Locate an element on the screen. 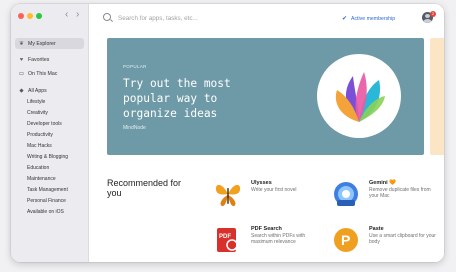 This screenshot has width=456, height=272. sidebar-item-label: All Apps is located at coordinates (37, 90).